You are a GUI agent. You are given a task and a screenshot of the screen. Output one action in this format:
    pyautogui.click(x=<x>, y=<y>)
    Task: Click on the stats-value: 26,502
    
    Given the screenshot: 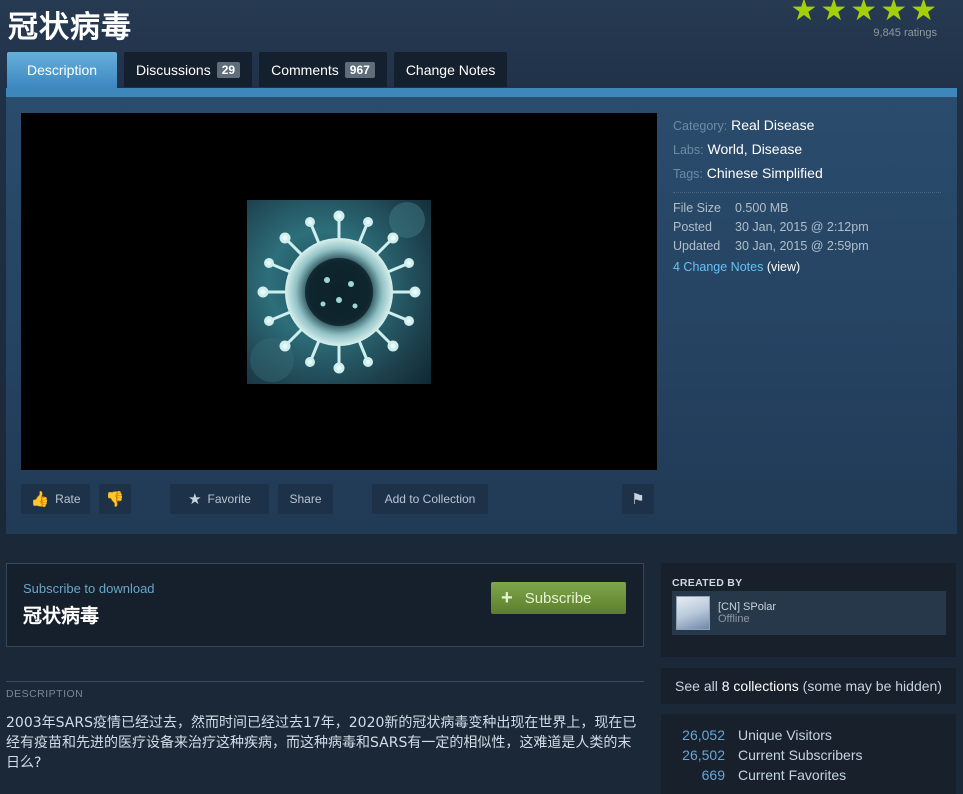 What is the action you would take?
    pyautogui.click(x=703, y=755)
    